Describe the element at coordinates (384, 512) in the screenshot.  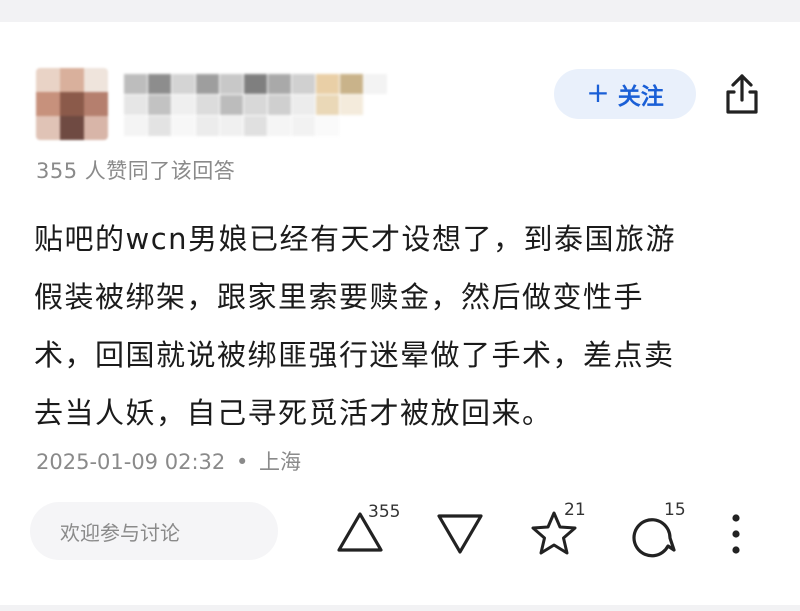
I see `upvote-count: 355` at that location.